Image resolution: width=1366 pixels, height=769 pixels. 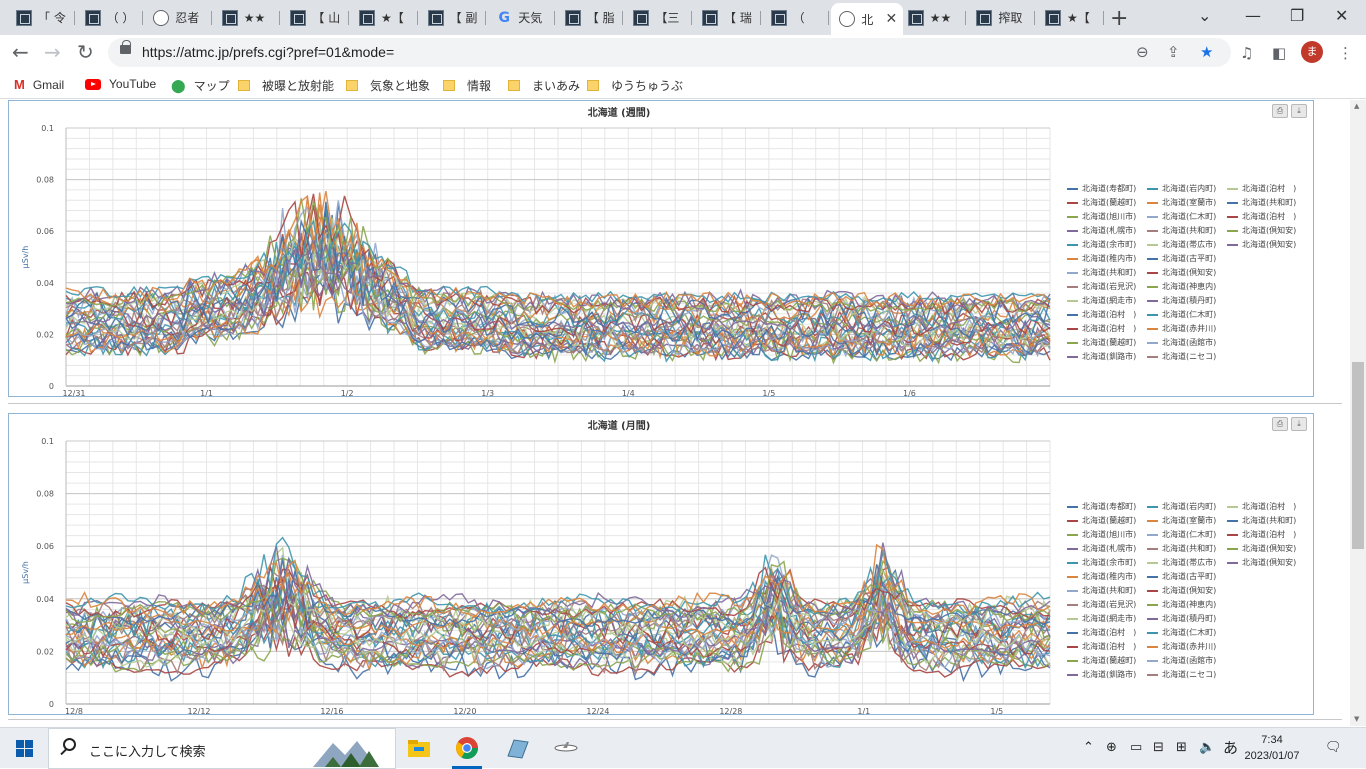 I want to click on browser-tab: 搾取, so click(x=1001, y=17).